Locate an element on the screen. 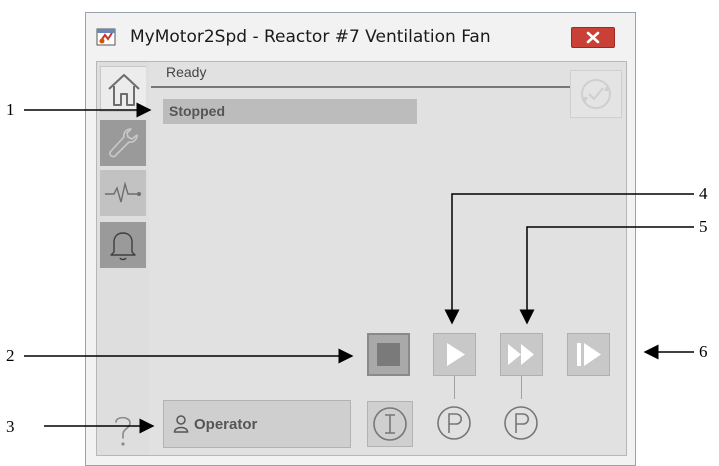 The image size is (719, 466). stop-button is located at coordinates (388, 354).